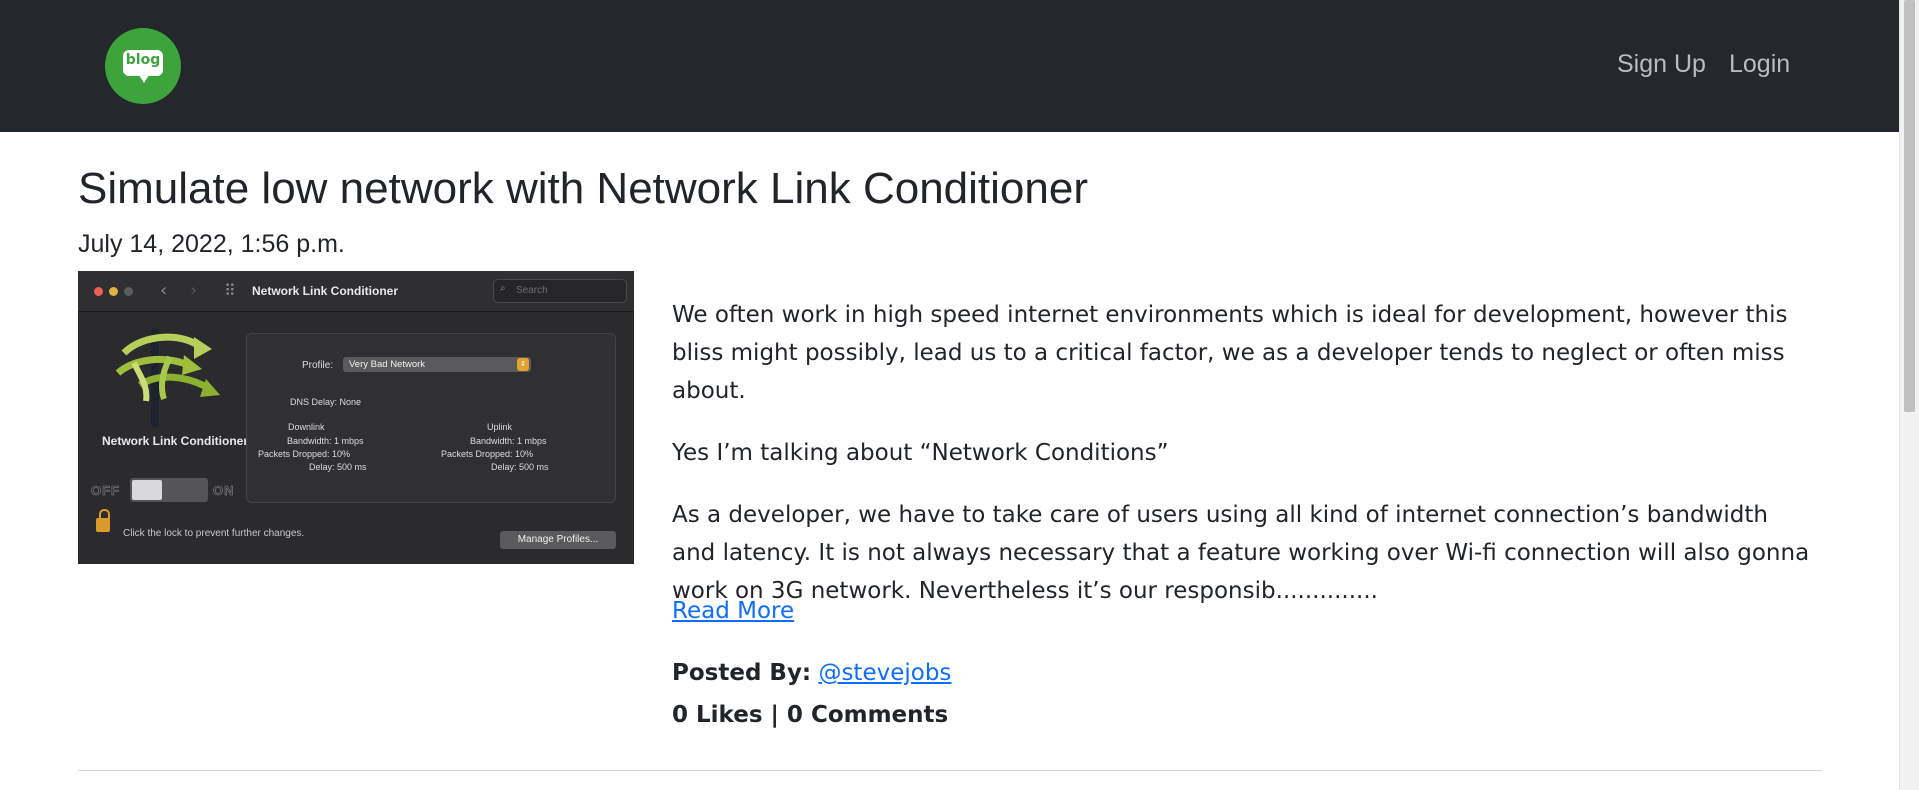  Describe the element at coordinates (742, 673) in the screenshot. I see `posted-by-label: Posted By:` at that location.